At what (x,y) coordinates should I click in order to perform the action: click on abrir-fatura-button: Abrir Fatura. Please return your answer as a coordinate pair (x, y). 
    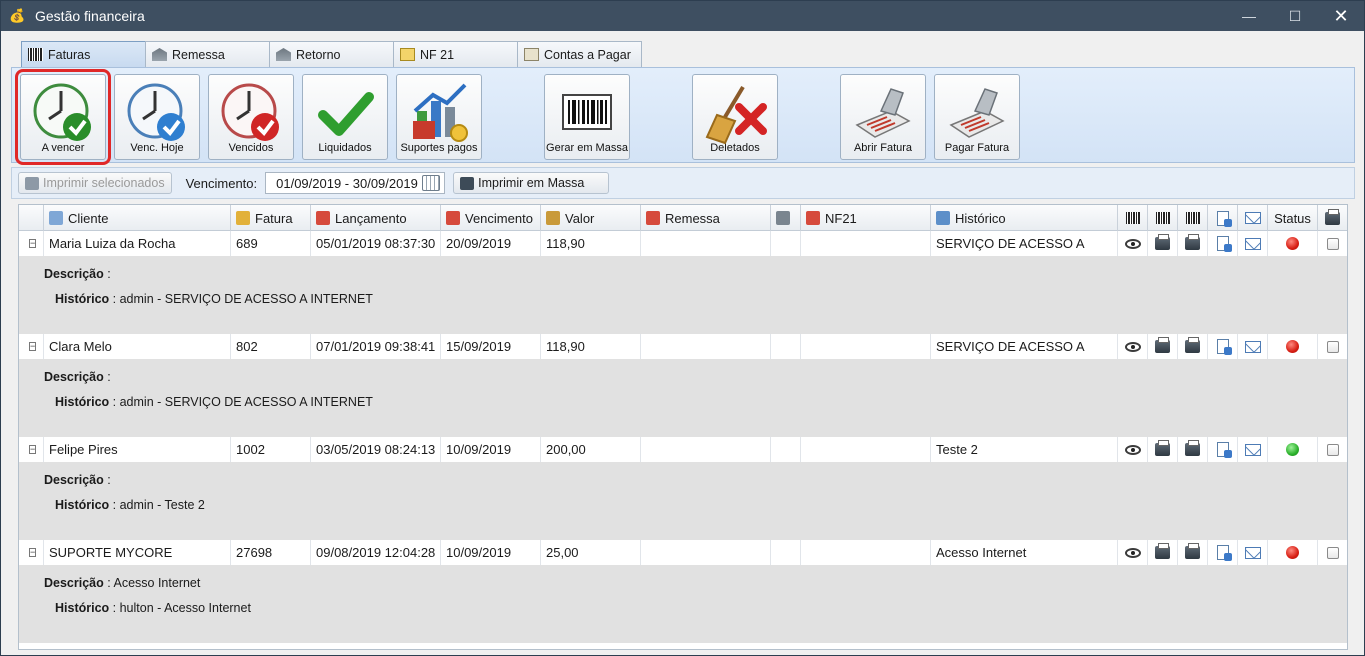
    Looking at the image, I should click on (883, 117).